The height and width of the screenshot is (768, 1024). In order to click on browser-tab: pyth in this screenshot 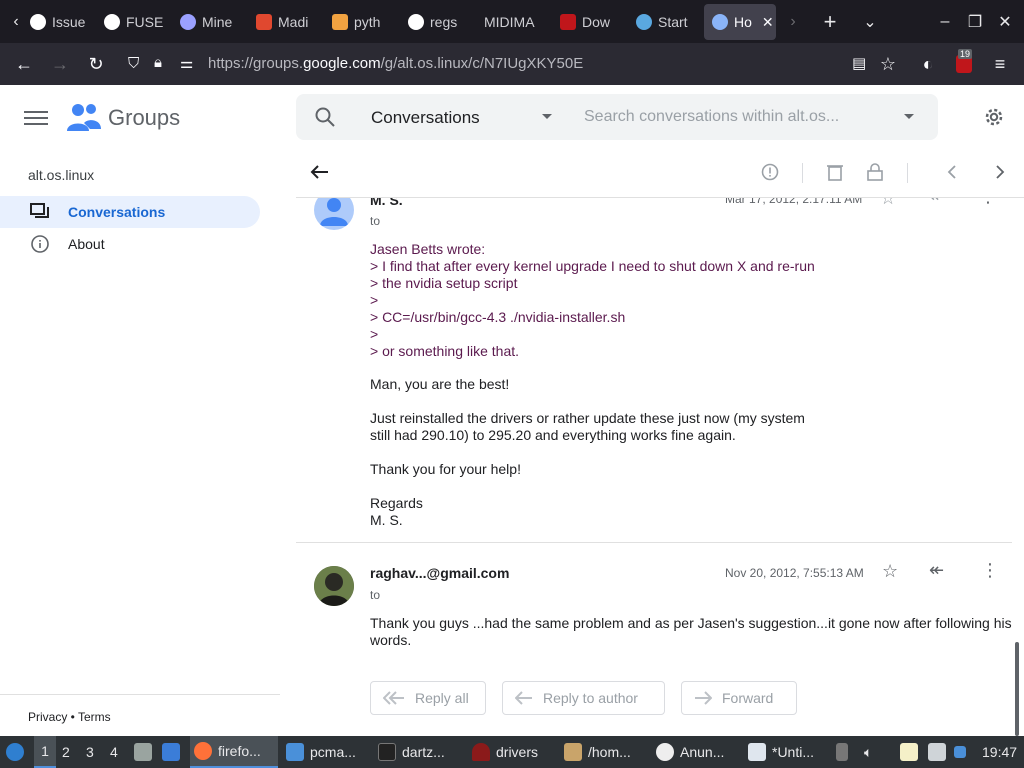, I will do `click(361, 22)`.